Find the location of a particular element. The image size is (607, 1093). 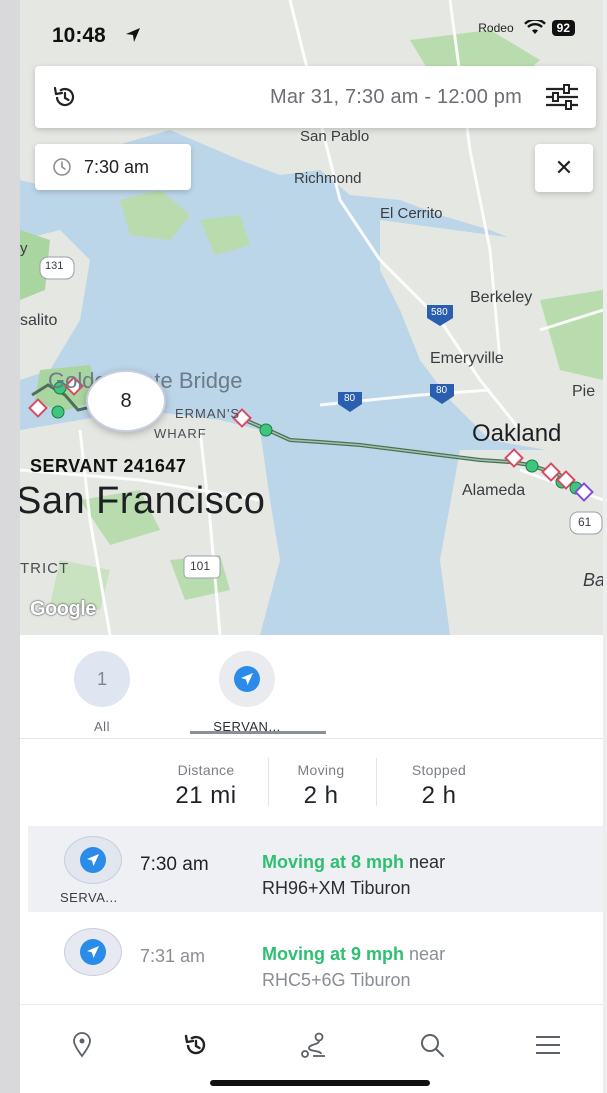

shield-61-label: 61 is located at coordinates (585, 522).